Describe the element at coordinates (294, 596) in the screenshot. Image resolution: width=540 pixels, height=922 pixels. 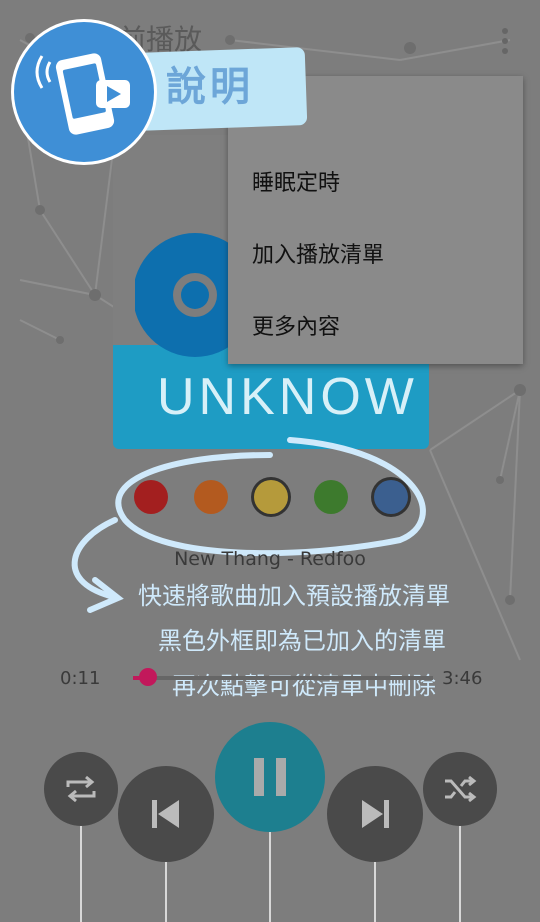
I see `help-note-line: 快速將歌曲加入預設播放清單` at that location.